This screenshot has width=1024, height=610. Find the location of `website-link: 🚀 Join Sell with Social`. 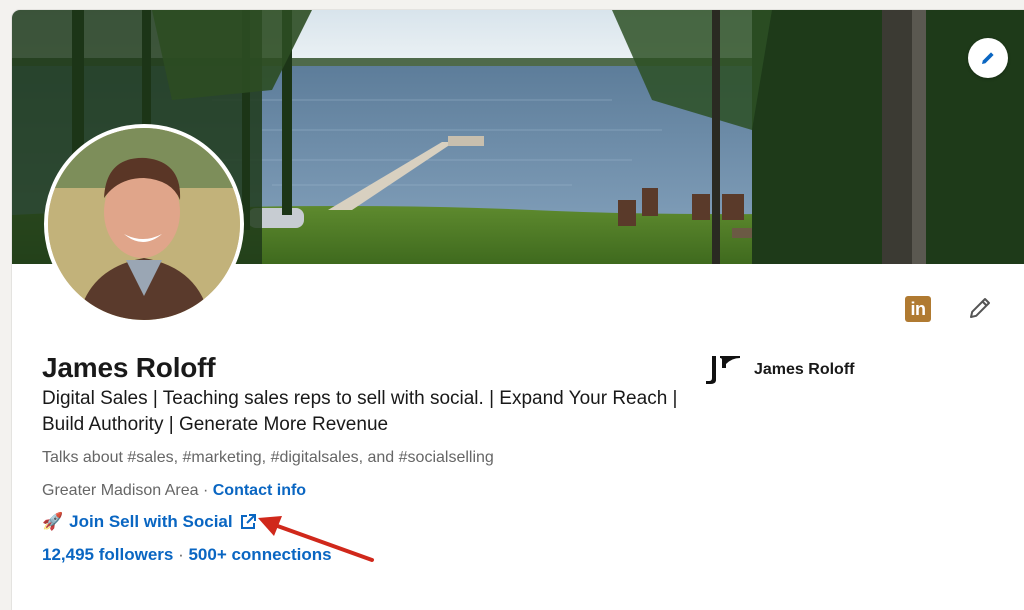

website-link: 🚀 Join Sell with Social is located at coordinates (149, 522).